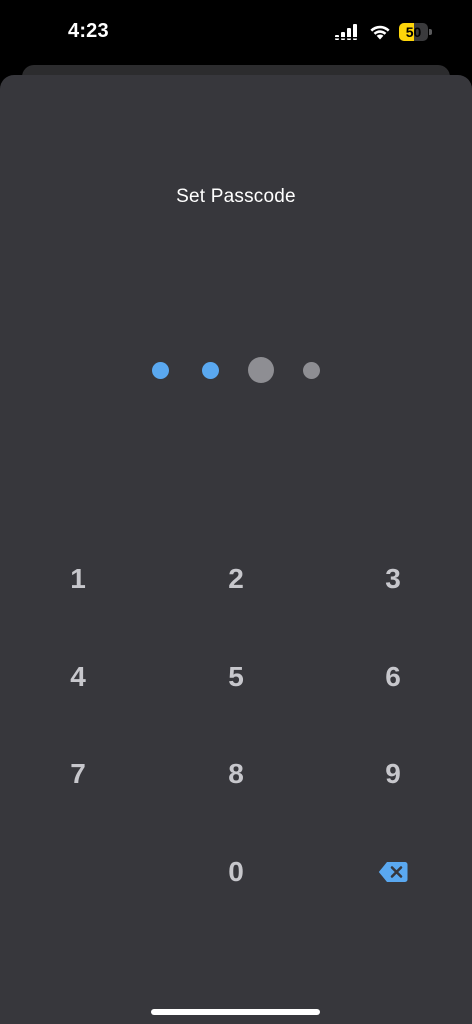 This screenshot has height=1024, width=472. I want to click on key-8: 8, so click(236, 774).